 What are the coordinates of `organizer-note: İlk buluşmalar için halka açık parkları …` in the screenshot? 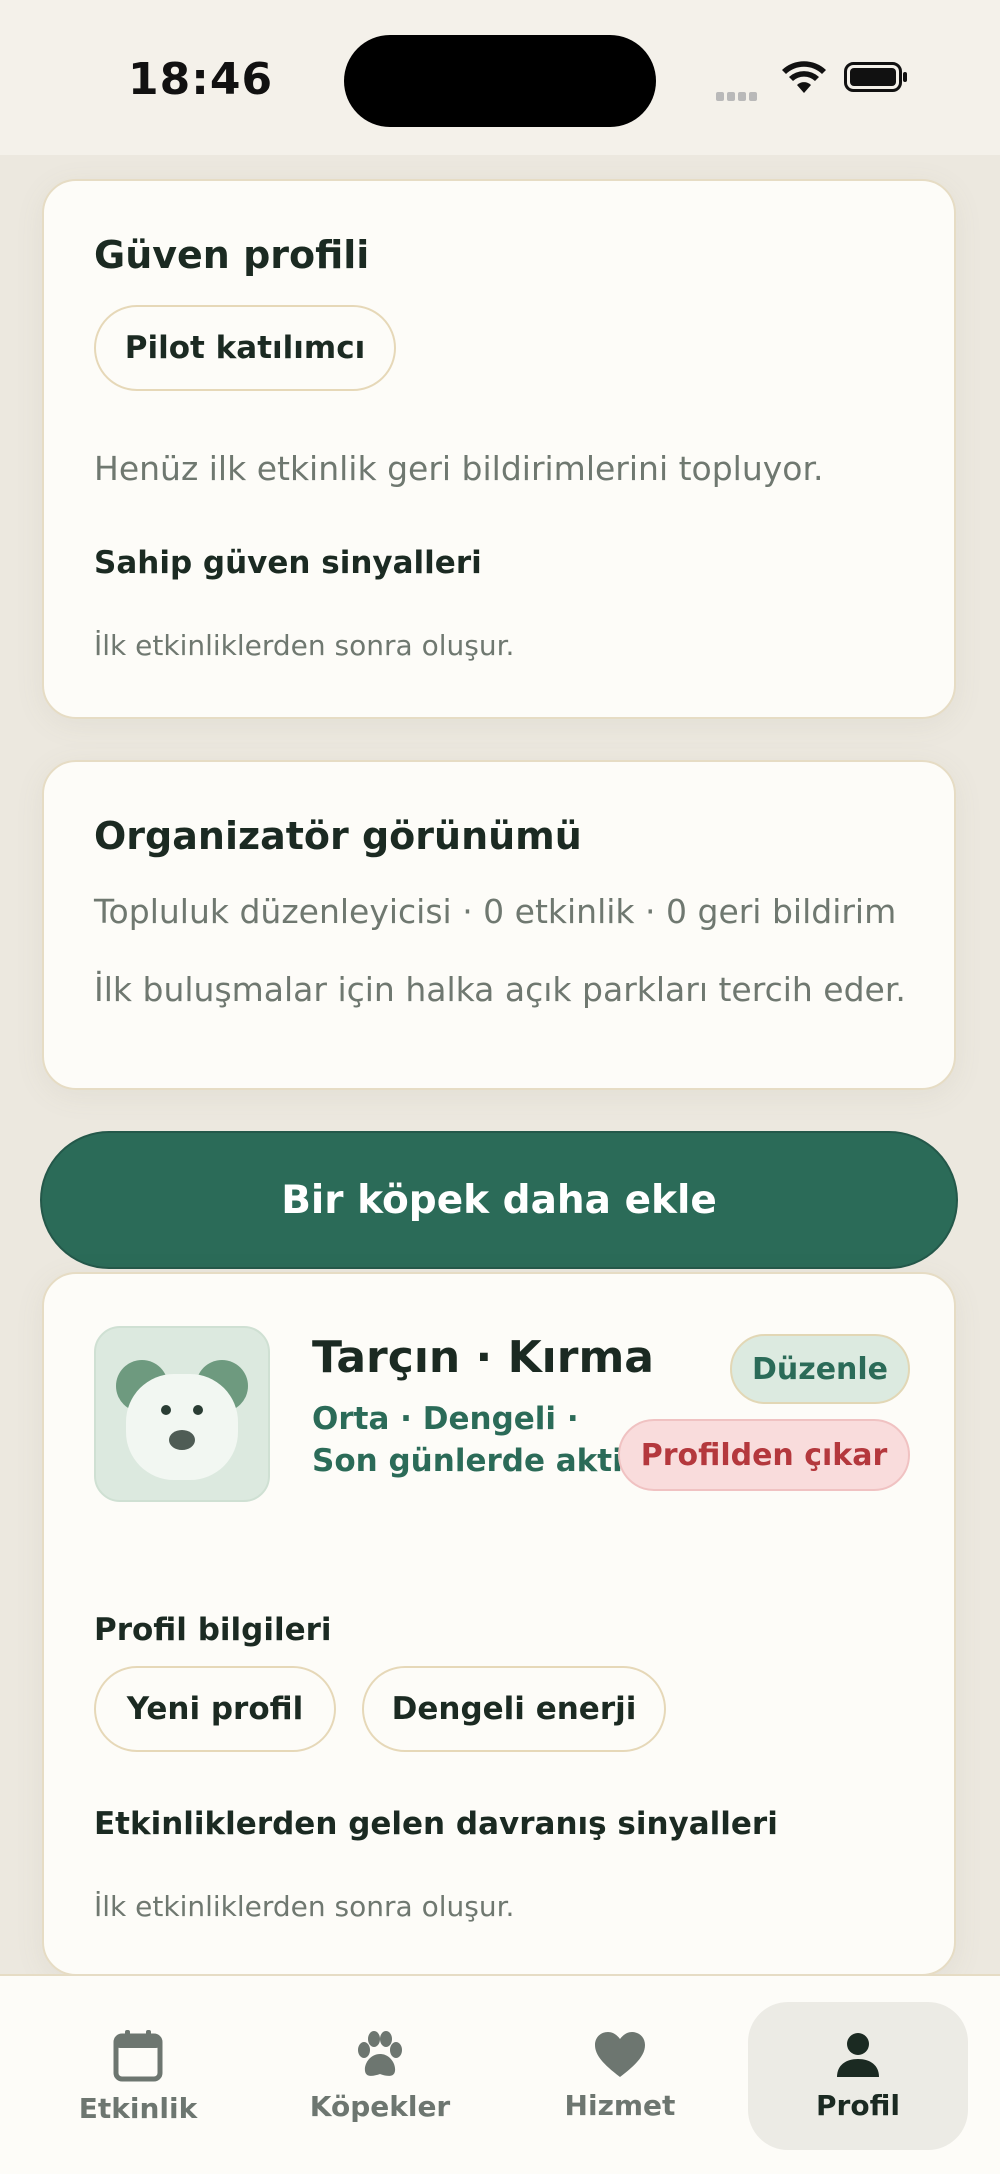 It's located at (500, 989).